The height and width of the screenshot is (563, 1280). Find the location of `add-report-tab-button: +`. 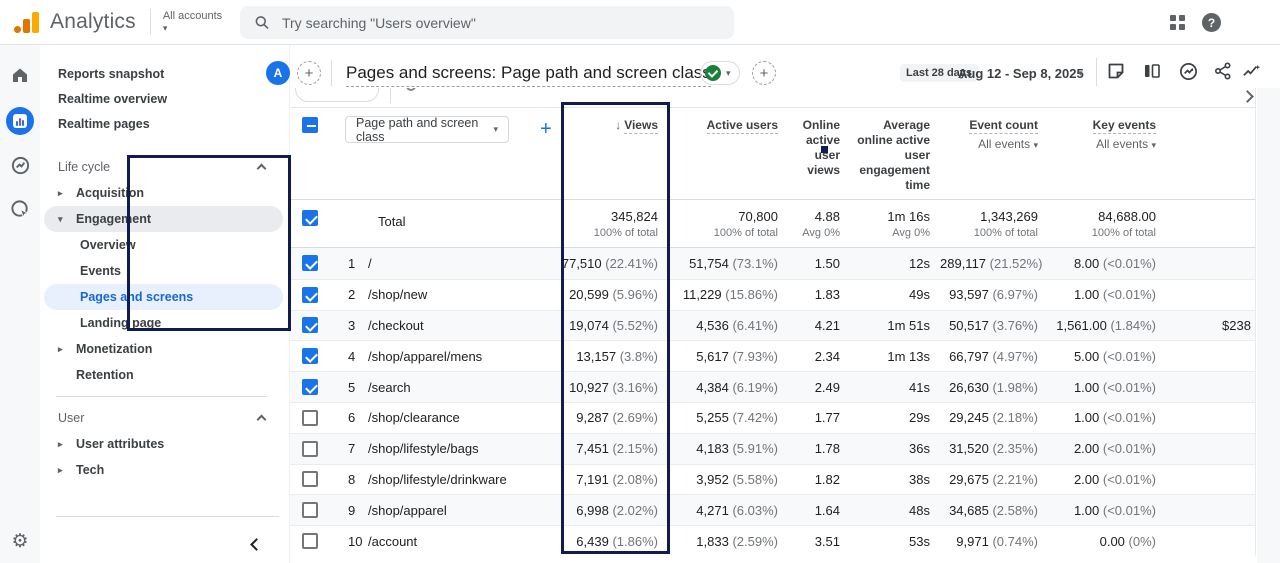

add-report-tab-button: + is located at coordinates (764, 73).